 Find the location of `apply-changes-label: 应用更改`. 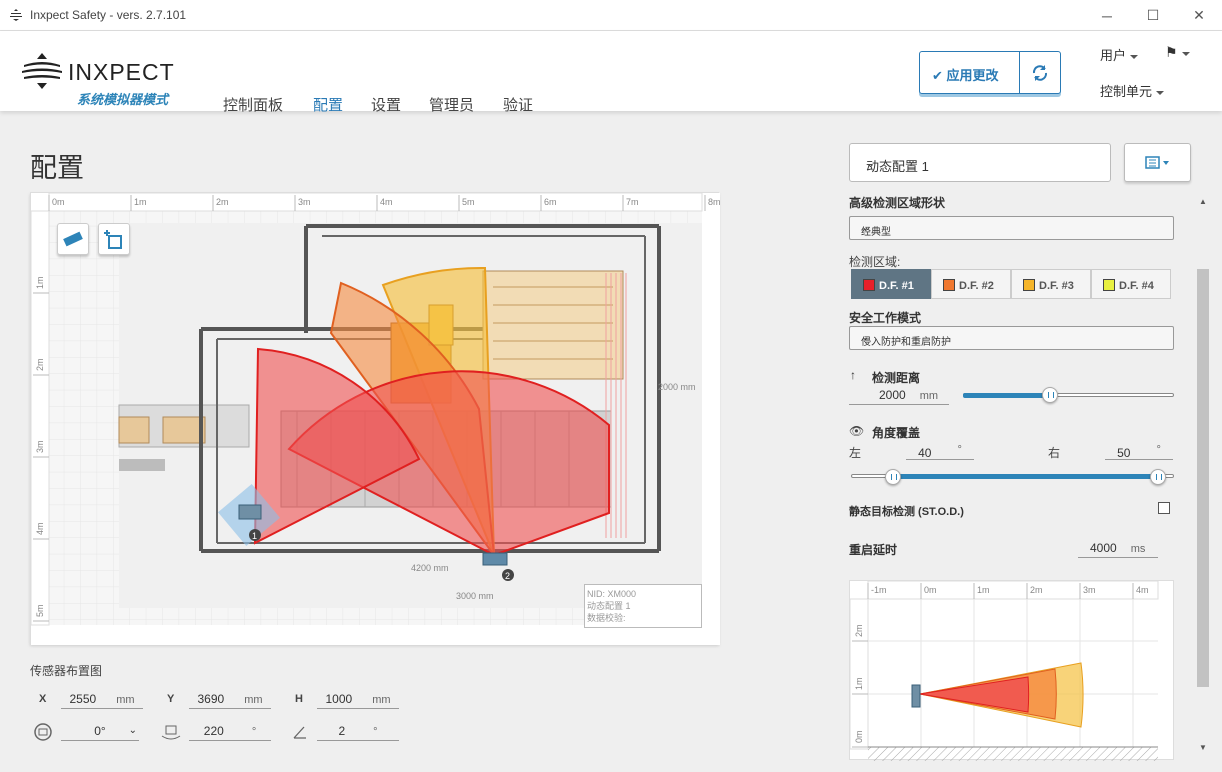

apply-changes-label: 应用更改 is located at coordinates (972, 75).